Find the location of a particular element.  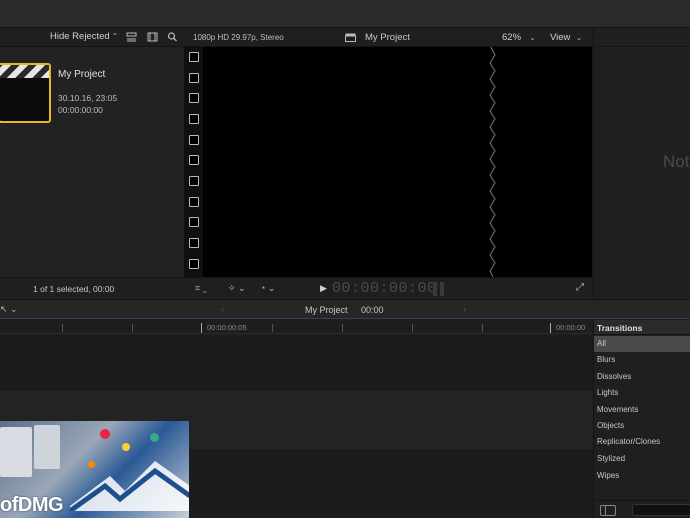

view-menu-label: View is located at coordinates (560, 37).